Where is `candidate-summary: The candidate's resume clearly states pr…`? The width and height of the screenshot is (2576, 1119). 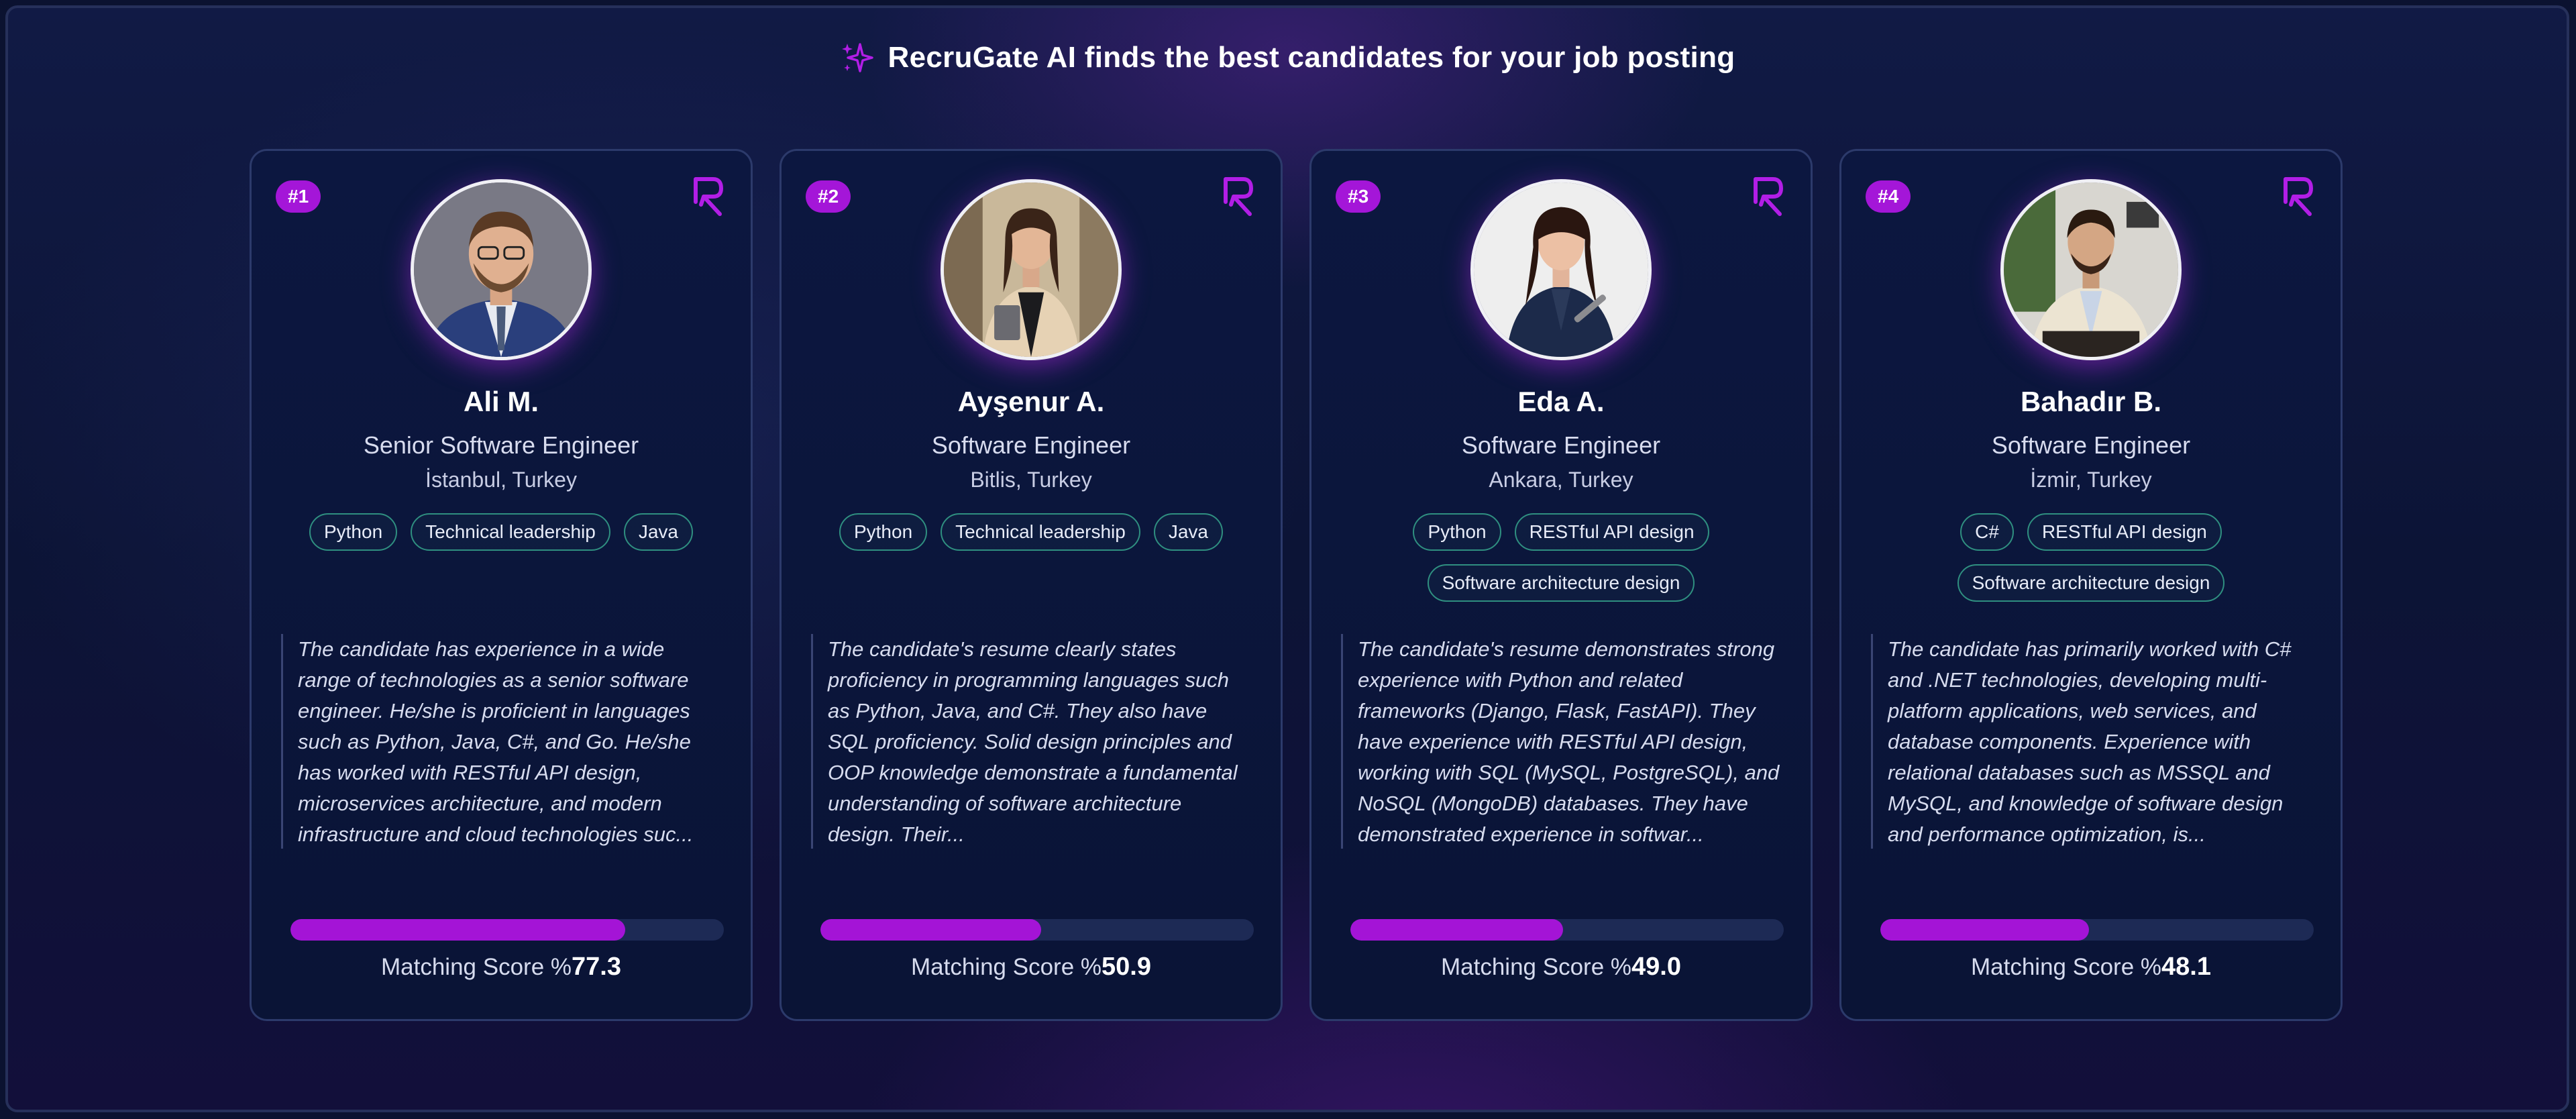
candidate-summary: The candidate's resume clearly states pr… is located at coordinates (1031, 741).